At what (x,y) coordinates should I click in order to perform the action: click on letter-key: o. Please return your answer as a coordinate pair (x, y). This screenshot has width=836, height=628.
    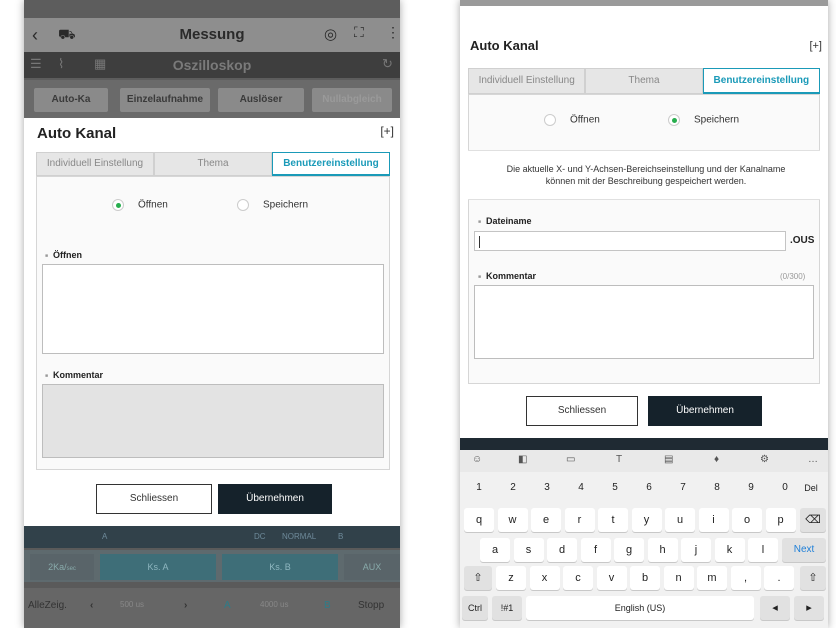
    Looking at the image, I should click on (747, 520).